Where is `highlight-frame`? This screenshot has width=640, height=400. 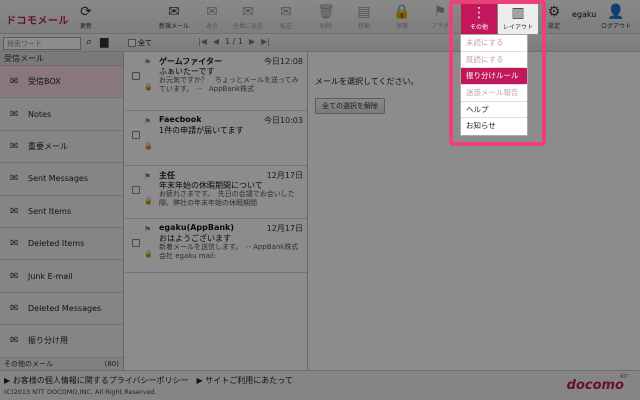 highlight-frame is located at coordinates (497, 73).